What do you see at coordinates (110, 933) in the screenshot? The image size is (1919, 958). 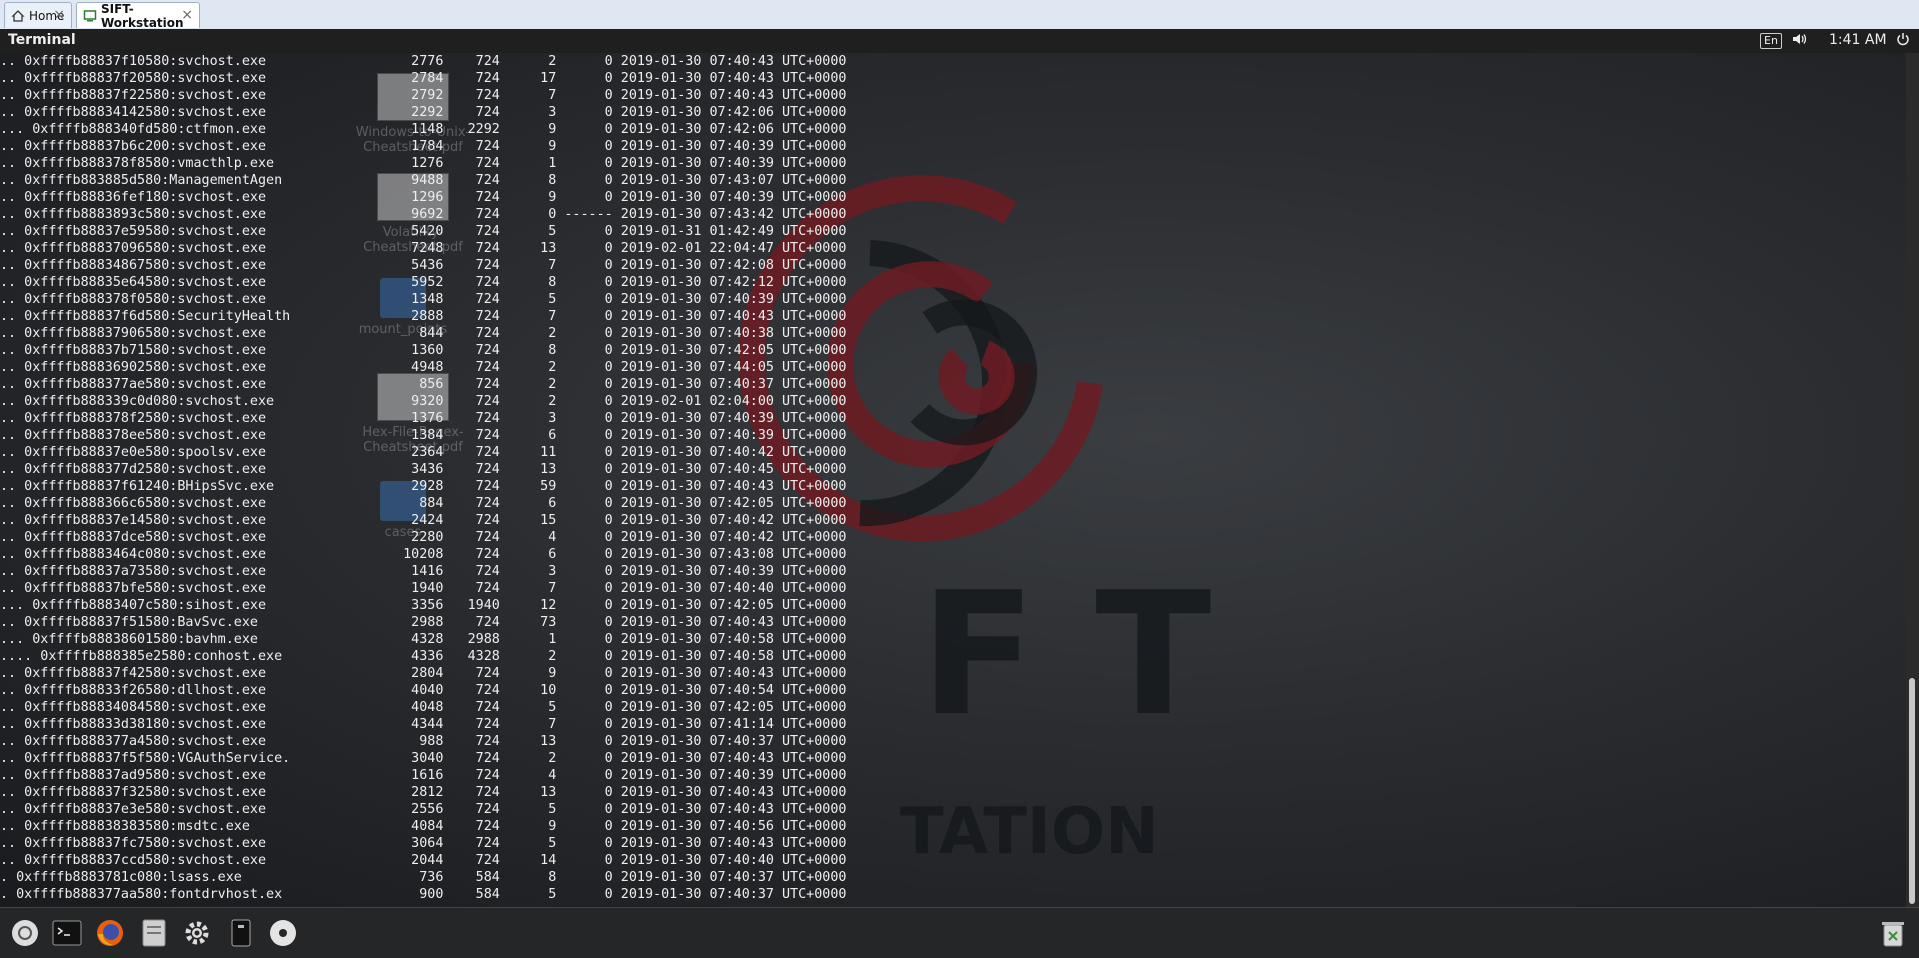 I see `firefox-icon` at bounding box center [110, 933].